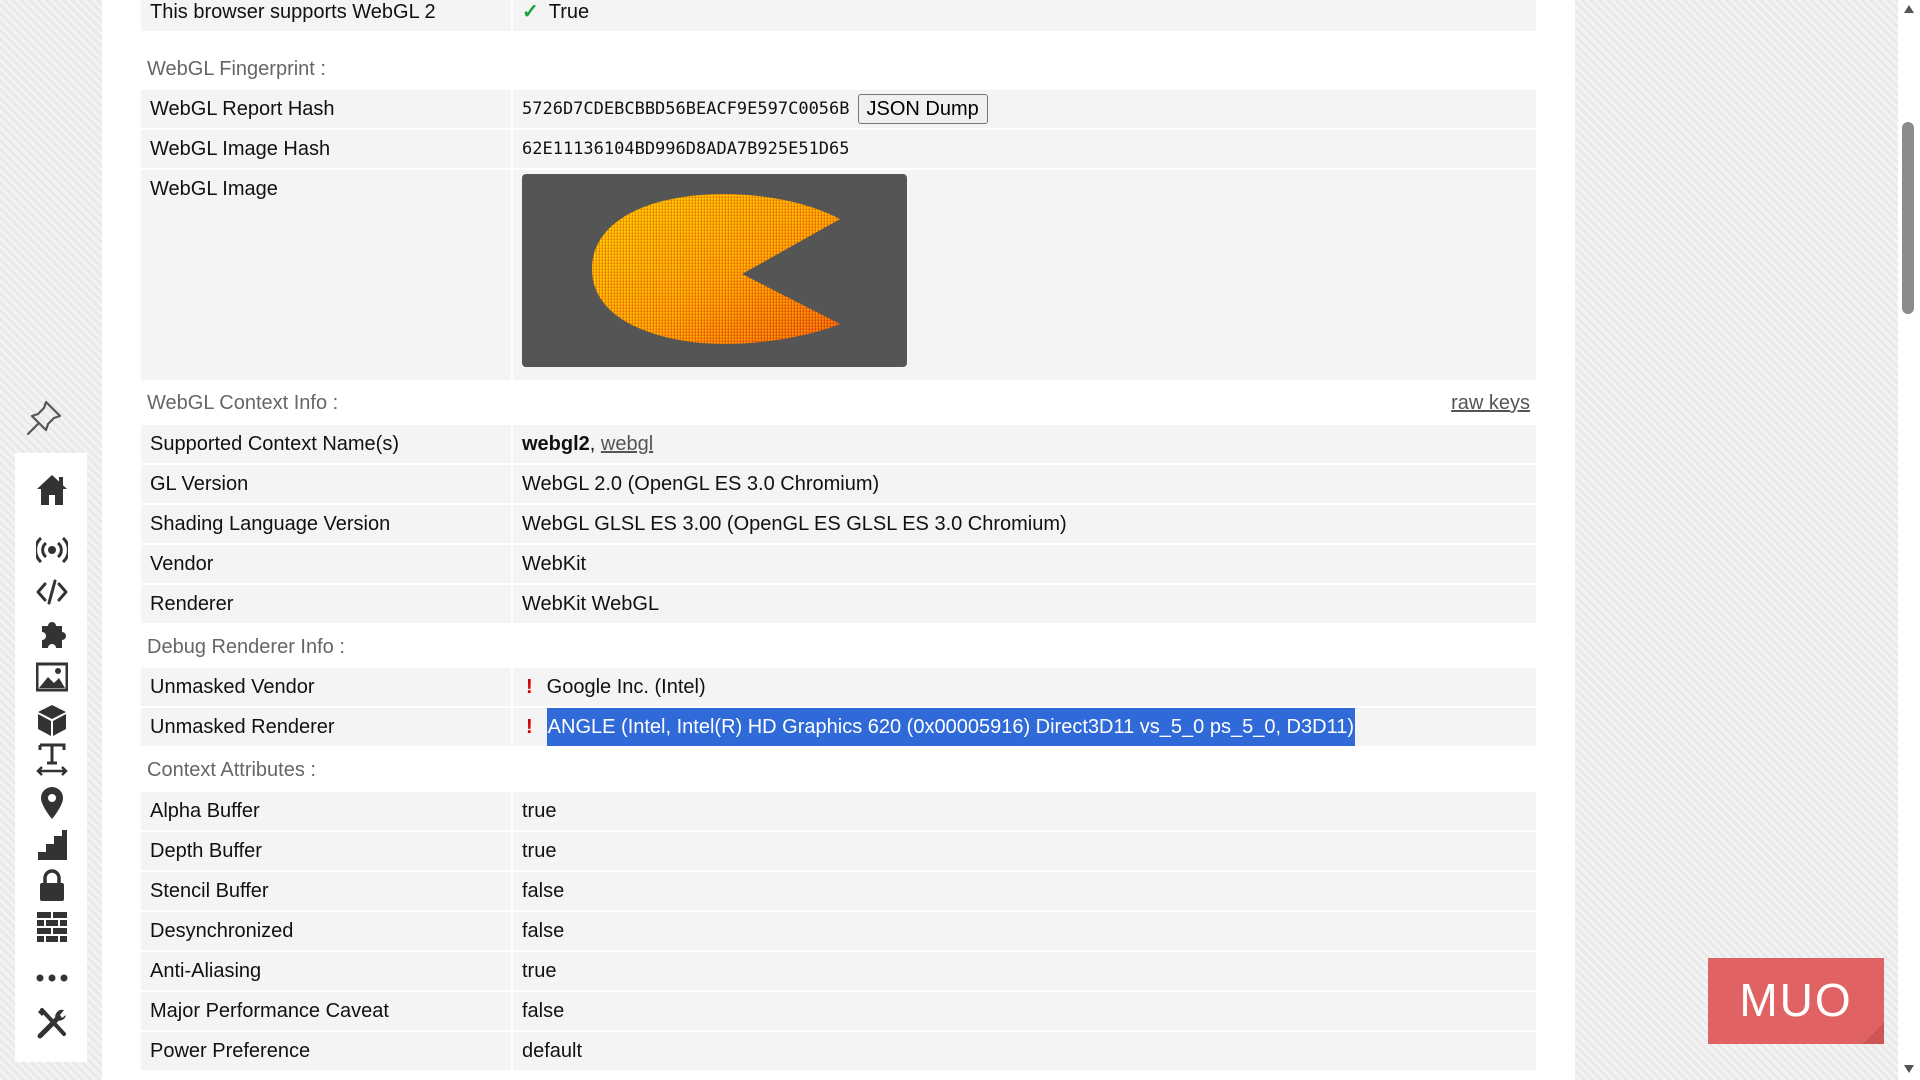 This screenshot has width=1920, height=1080. Describe the element at coordinates (1908, 218) in the screenshot. I see `scrollbar-thumb` at that location.